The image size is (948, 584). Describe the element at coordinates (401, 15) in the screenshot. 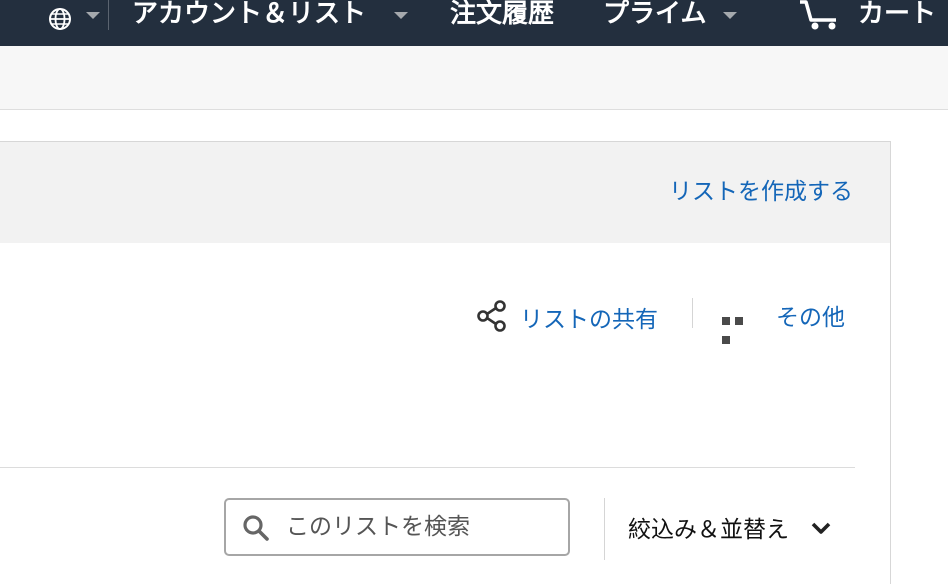

I see `account-chevron-down-icon` at that location.